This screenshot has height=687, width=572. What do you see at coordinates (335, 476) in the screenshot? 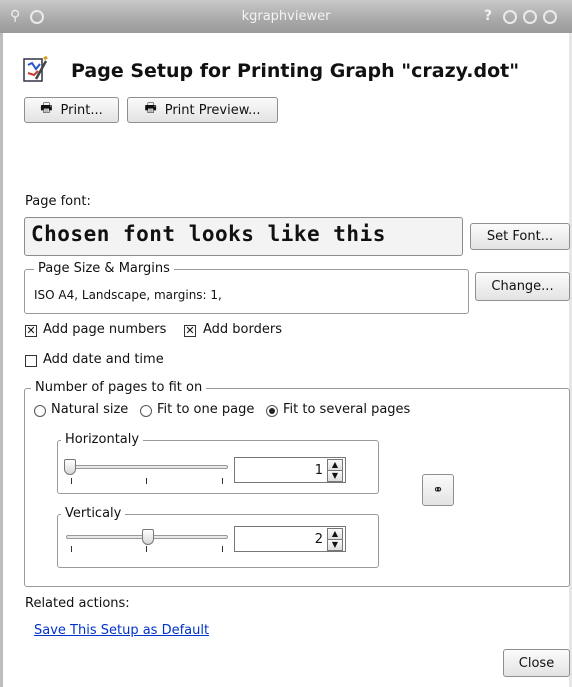
I see `horizontal-spin-down-icon: ▼` at bounding box center [335, 476].